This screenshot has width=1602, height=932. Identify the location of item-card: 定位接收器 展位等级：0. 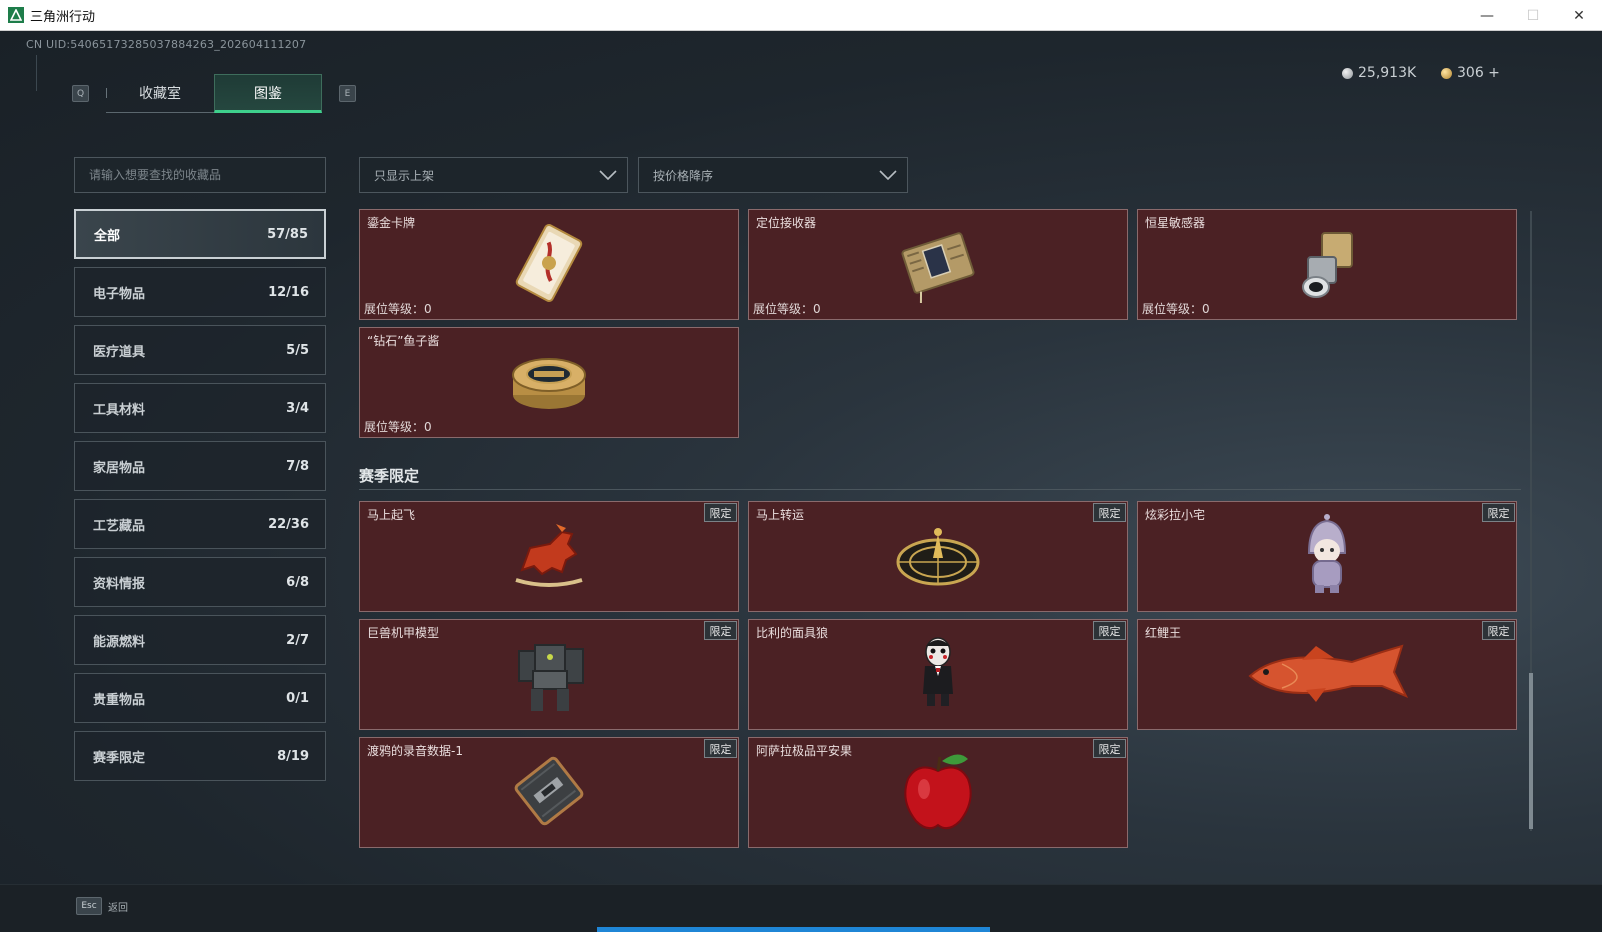
(938, 264).